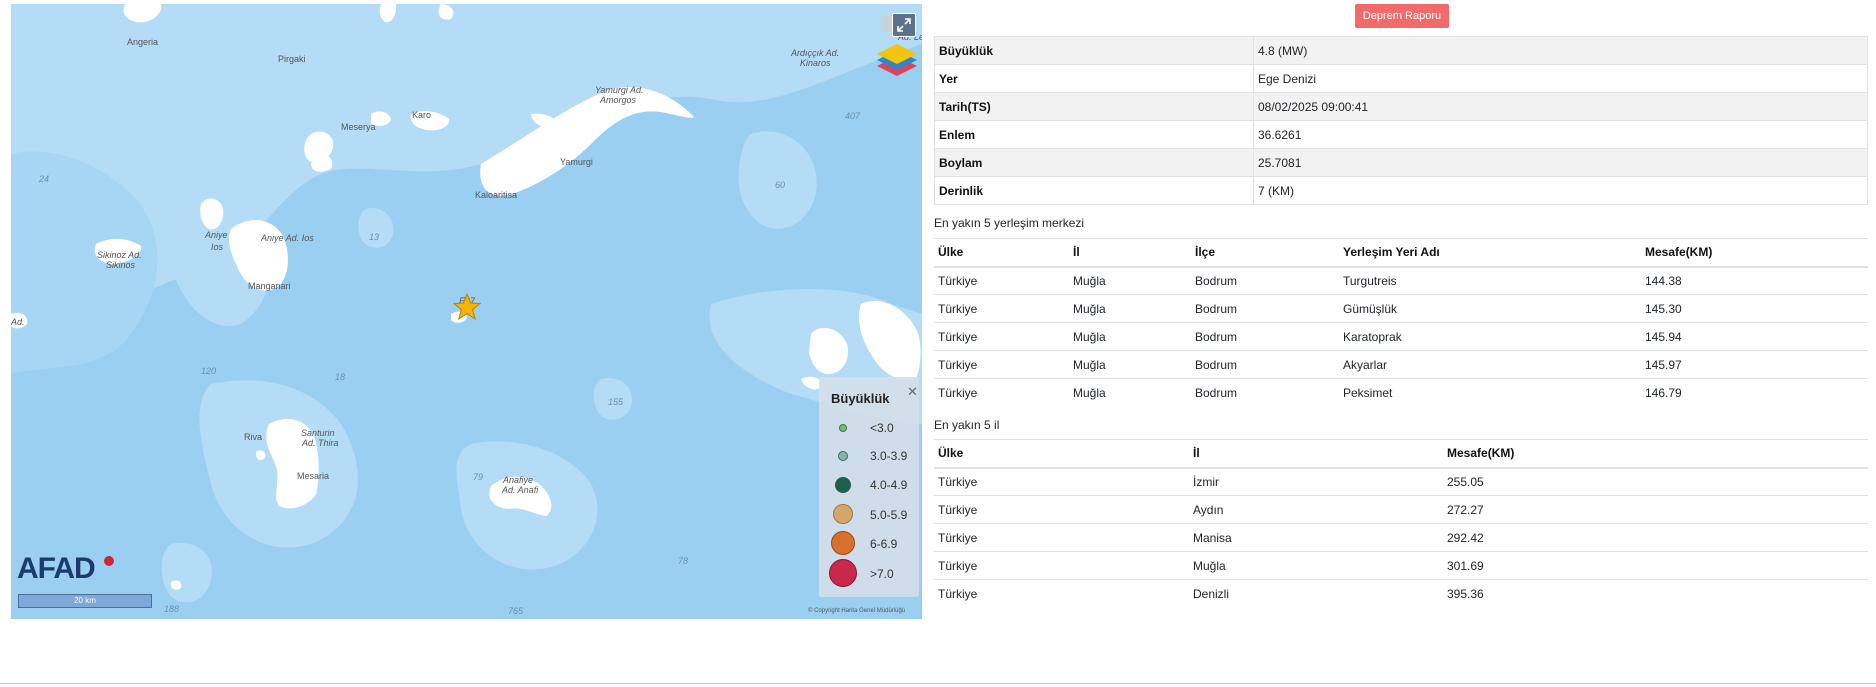  Describe the element at coordinates (618, 100) in the screenshot. I see `map-label-amorgos: Amorgos` at that location.